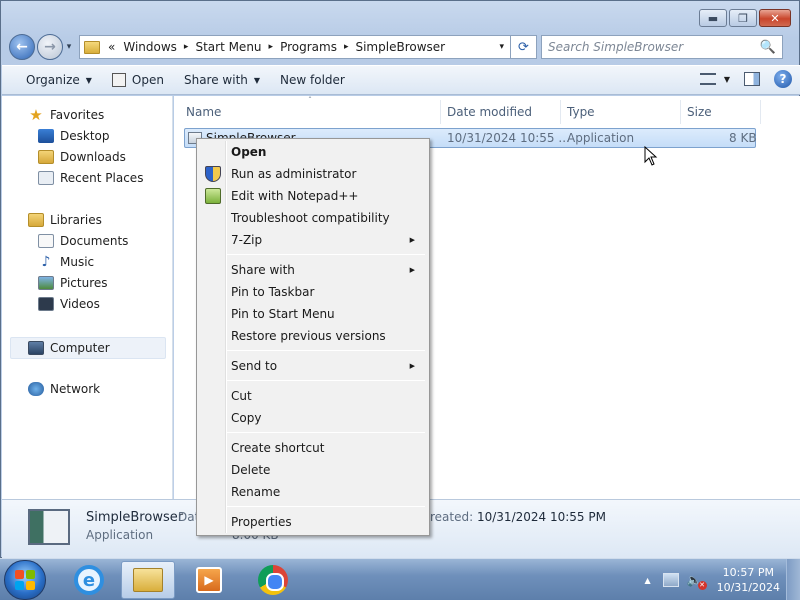 The image size is (800, 600). What do you see at coordinates (793, 579) in the screenshot?
I see `show-desktop-button` at bounding box center [793, 579].